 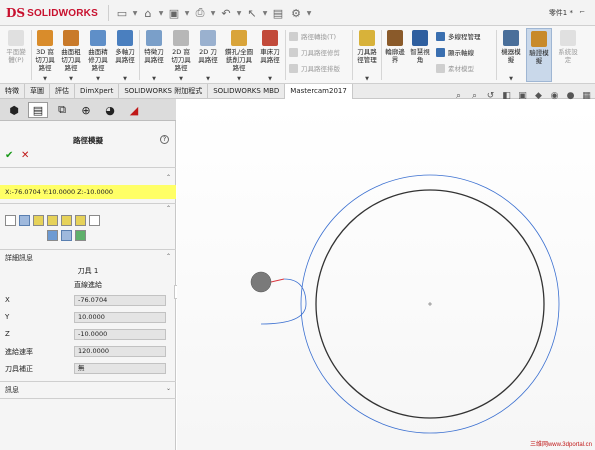 I want to click on tab-evaluate: 評估, so click(x=62, y=91).